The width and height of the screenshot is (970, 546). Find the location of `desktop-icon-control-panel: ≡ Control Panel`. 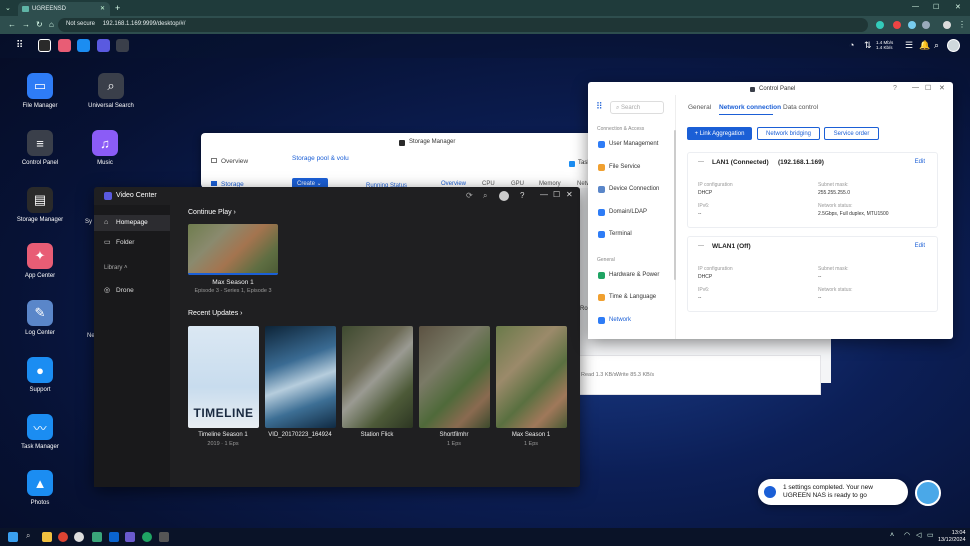

desktop-icon-control-panel: ≡ Control Panel is located at coordinates (40, 148).